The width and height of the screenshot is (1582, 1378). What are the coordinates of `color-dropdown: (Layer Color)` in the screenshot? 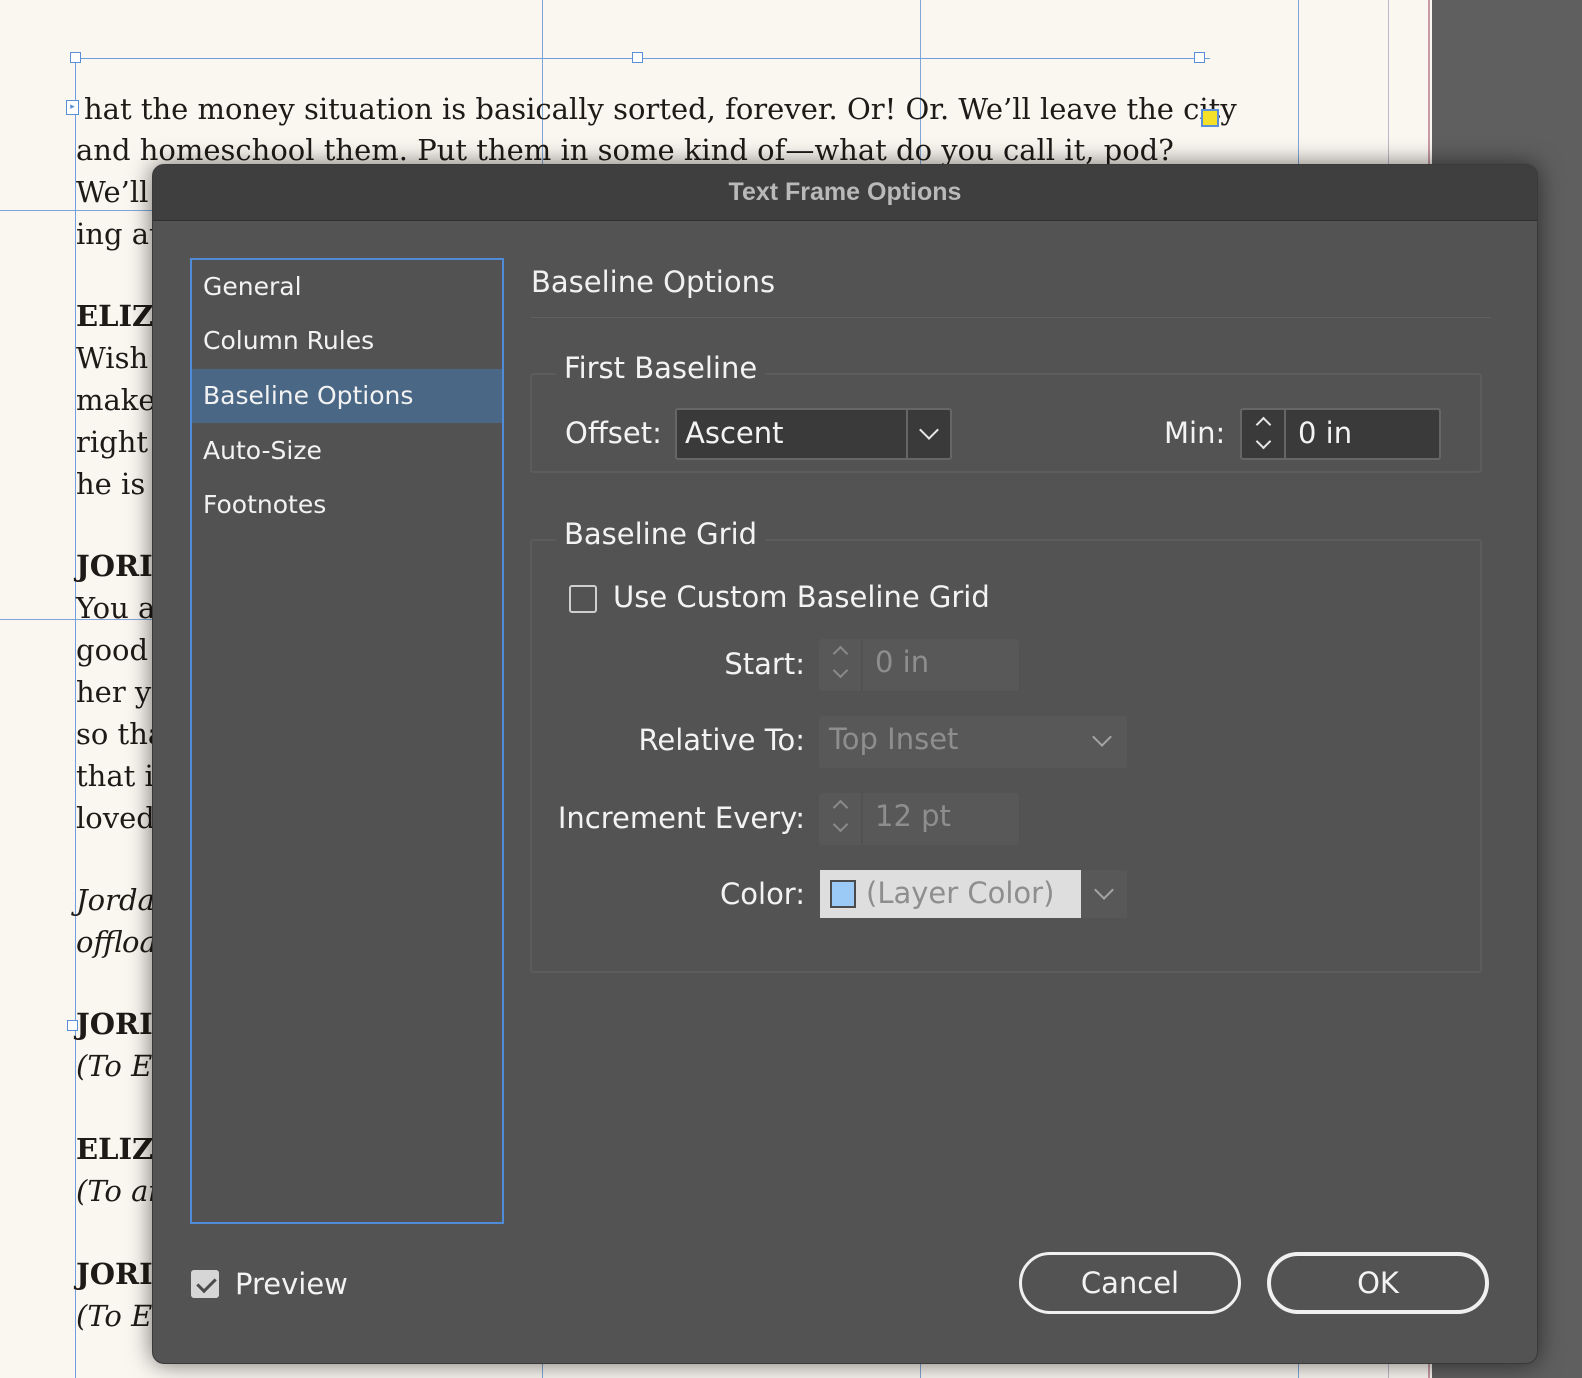 It's located at (950, 894).